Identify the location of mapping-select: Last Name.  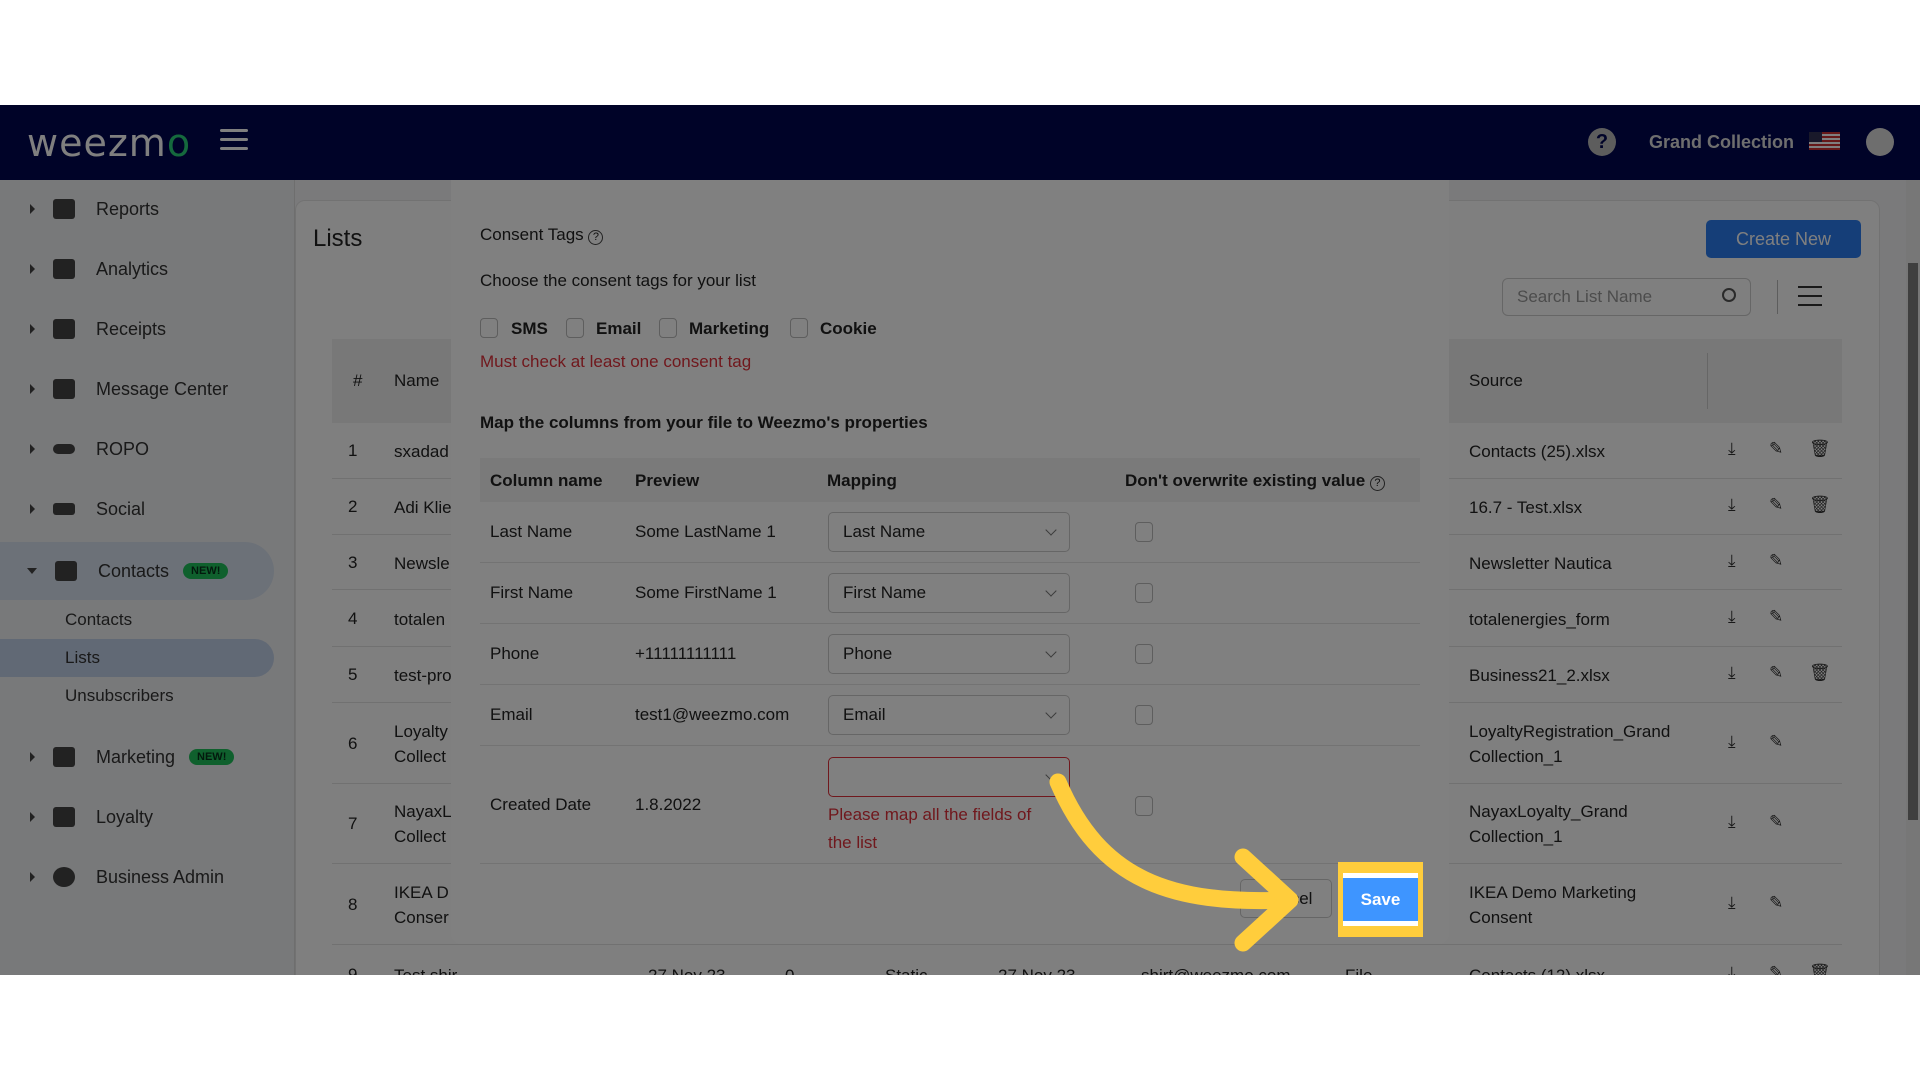
(949, 532).